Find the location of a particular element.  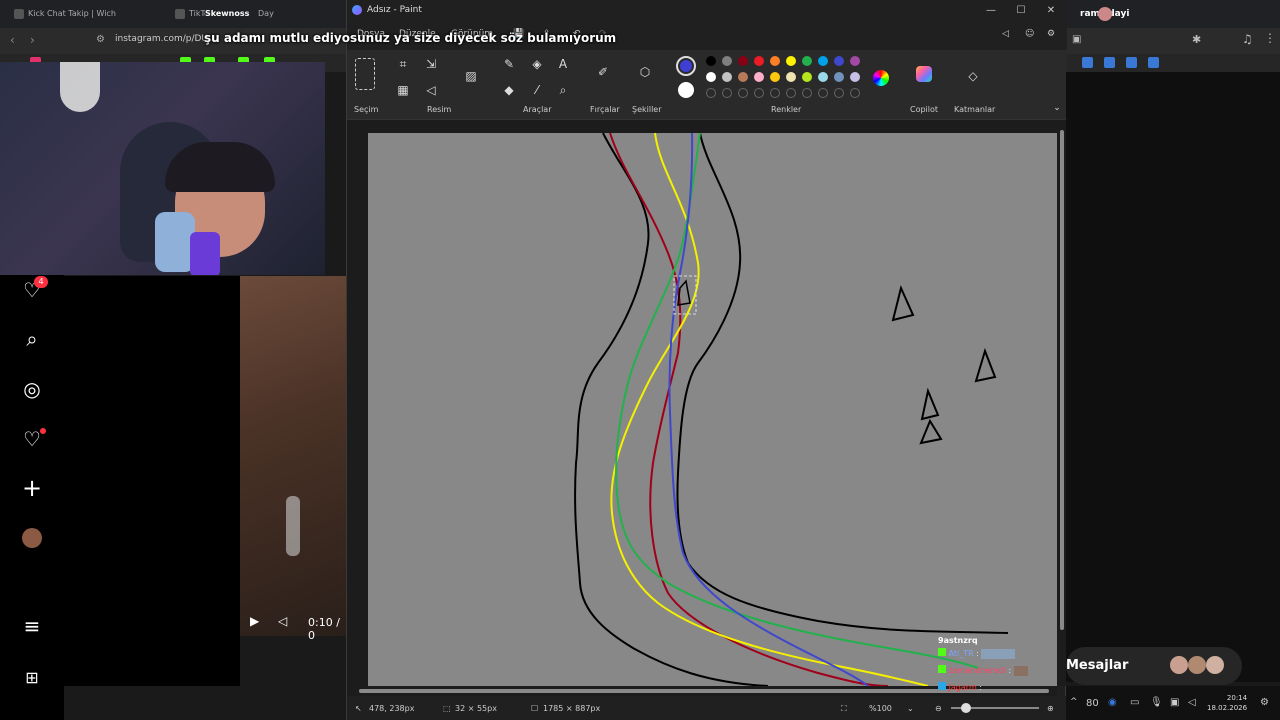

microphone-icon: 🎙 is located at coordinates (1156, 702).